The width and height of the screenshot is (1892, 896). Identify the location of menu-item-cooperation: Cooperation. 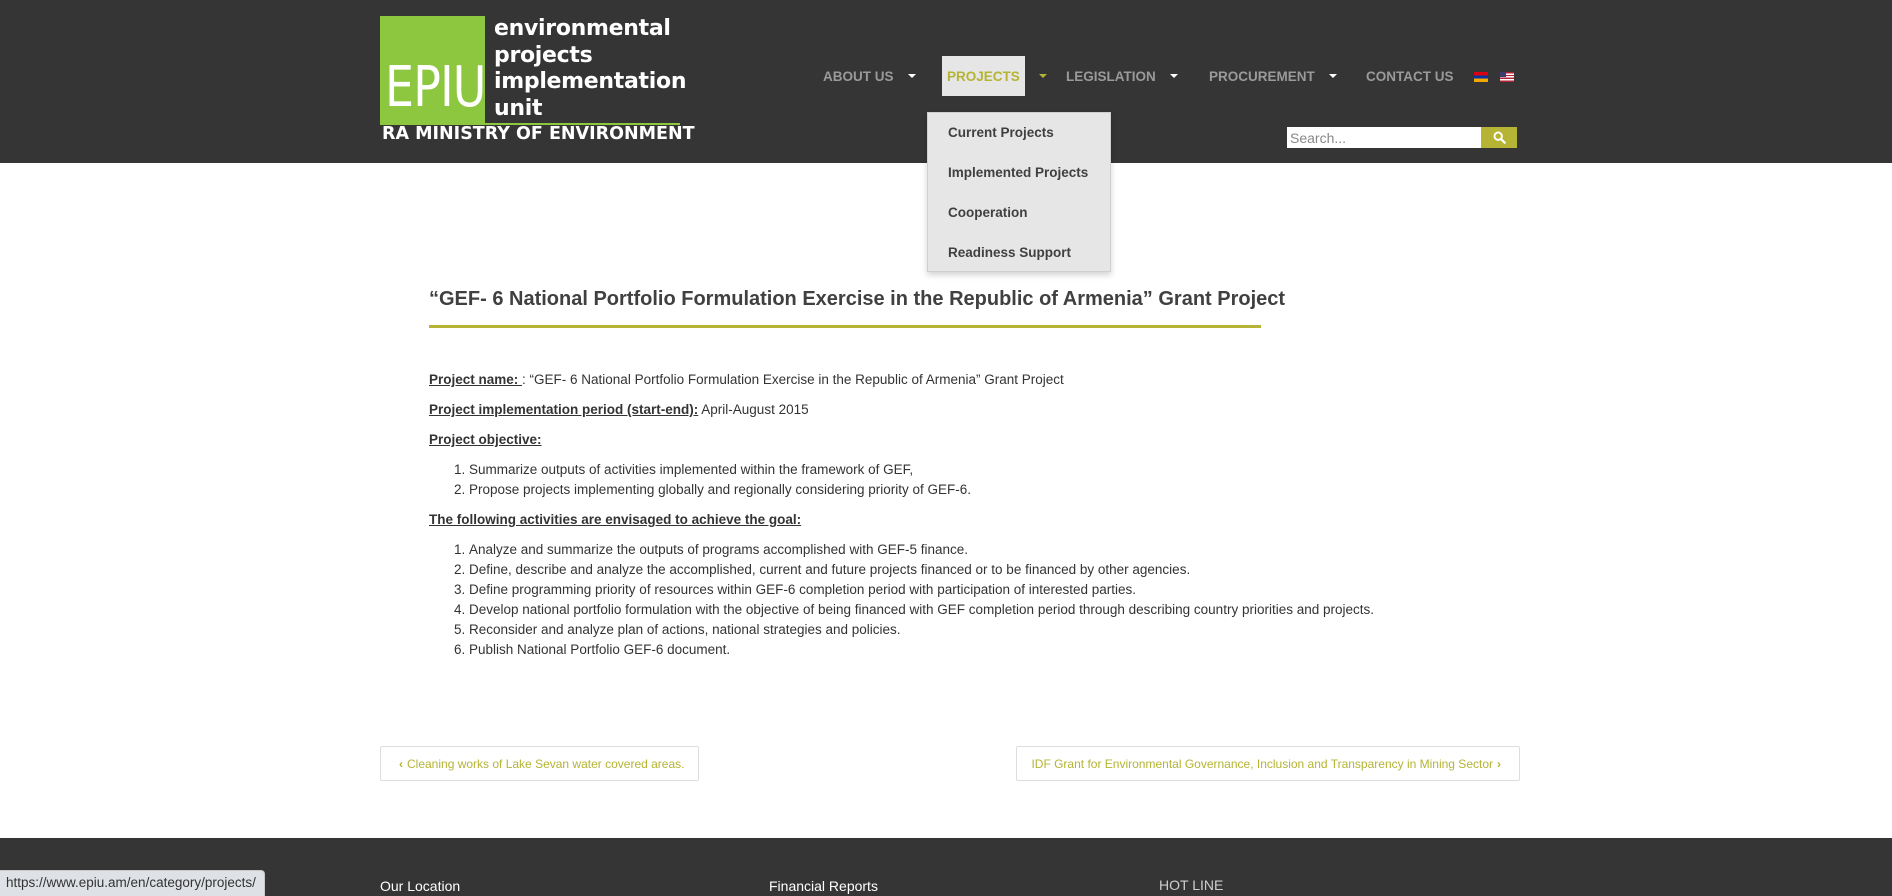
(988, 212).